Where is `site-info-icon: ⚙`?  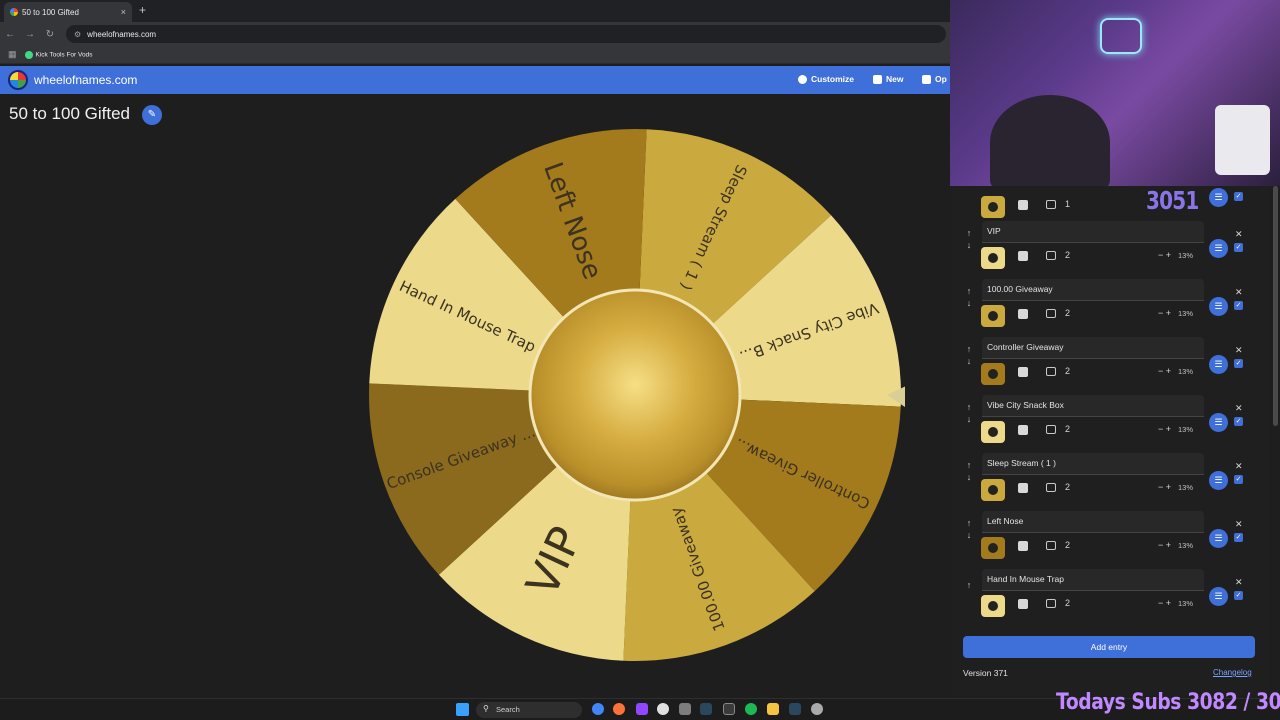 site-info-icon: ⚙ is located at coordinates (77, 34).